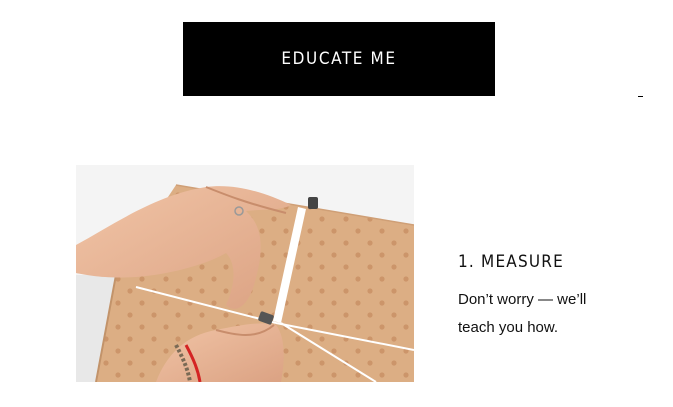  I want to click on educate-me-label: EDUCATE ME, so click(339, 59).